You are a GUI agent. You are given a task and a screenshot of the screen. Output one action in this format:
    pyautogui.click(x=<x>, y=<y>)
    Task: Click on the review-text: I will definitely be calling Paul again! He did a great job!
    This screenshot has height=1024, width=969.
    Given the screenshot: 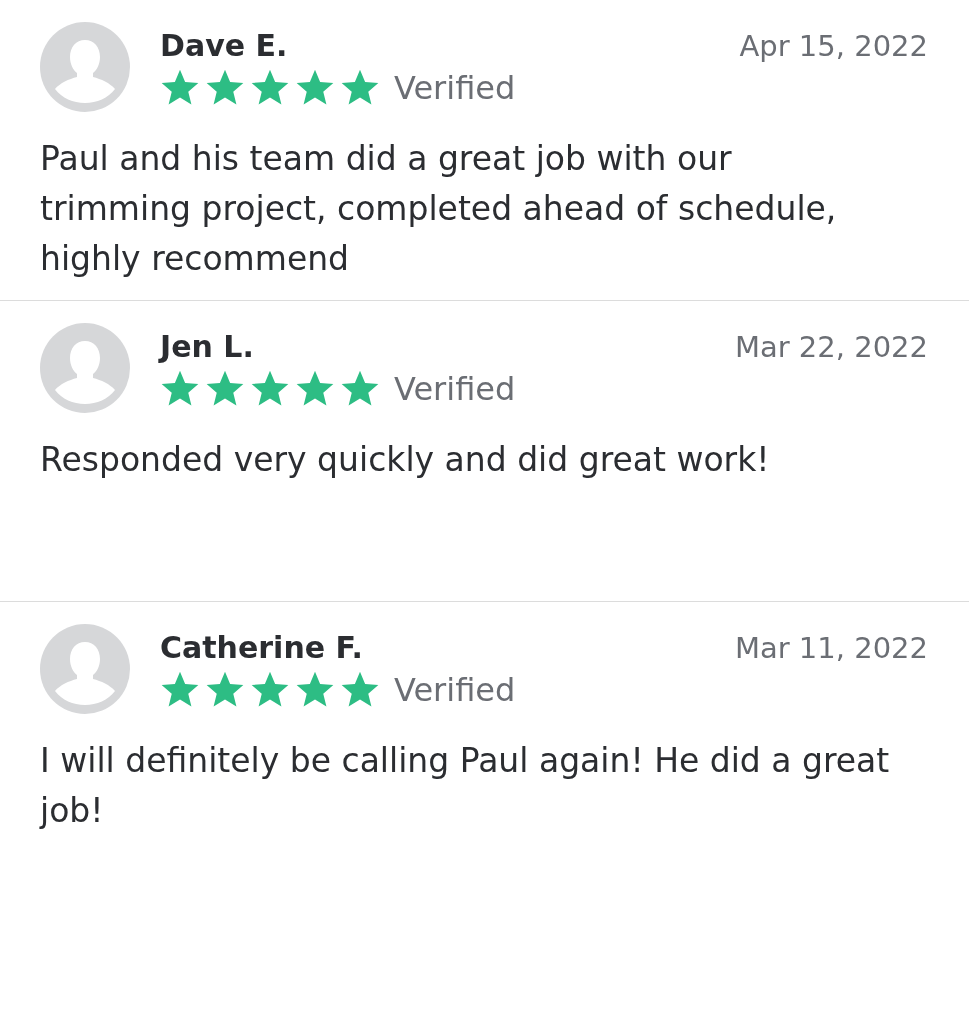 What is the action you would take?
    pyautogui.click(x=465, y=786)
    